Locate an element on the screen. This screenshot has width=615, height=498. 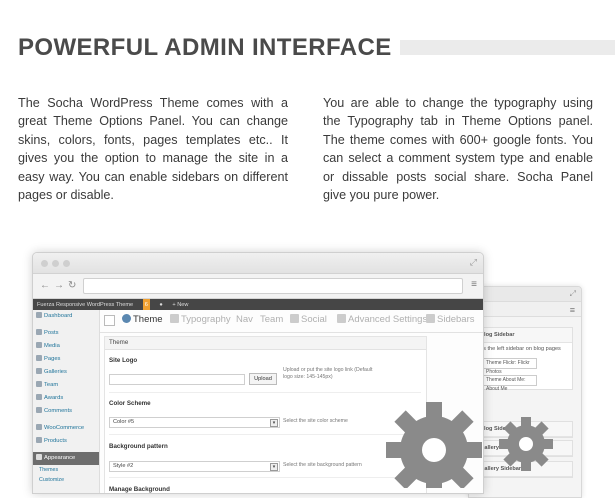
color-scheme-select: Color #5 ▾ is located at coordinates (194, 422).